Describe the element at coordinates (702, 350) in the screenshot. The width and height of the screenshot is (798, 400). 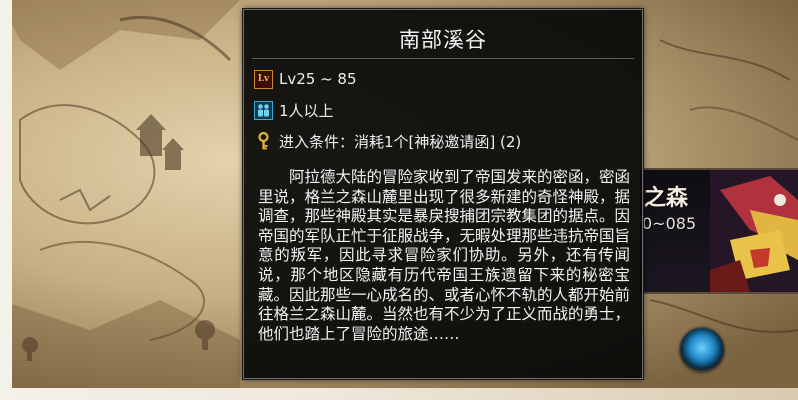
I see `map-orb-button` at that location.